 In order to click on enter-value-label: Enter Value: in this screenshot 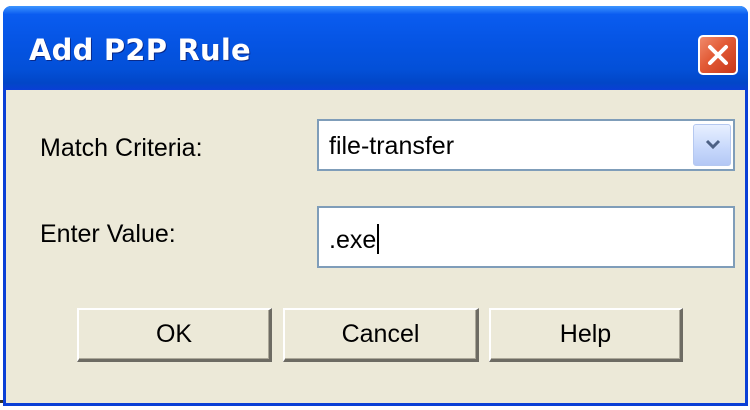, I will do `click(108, 234)`.